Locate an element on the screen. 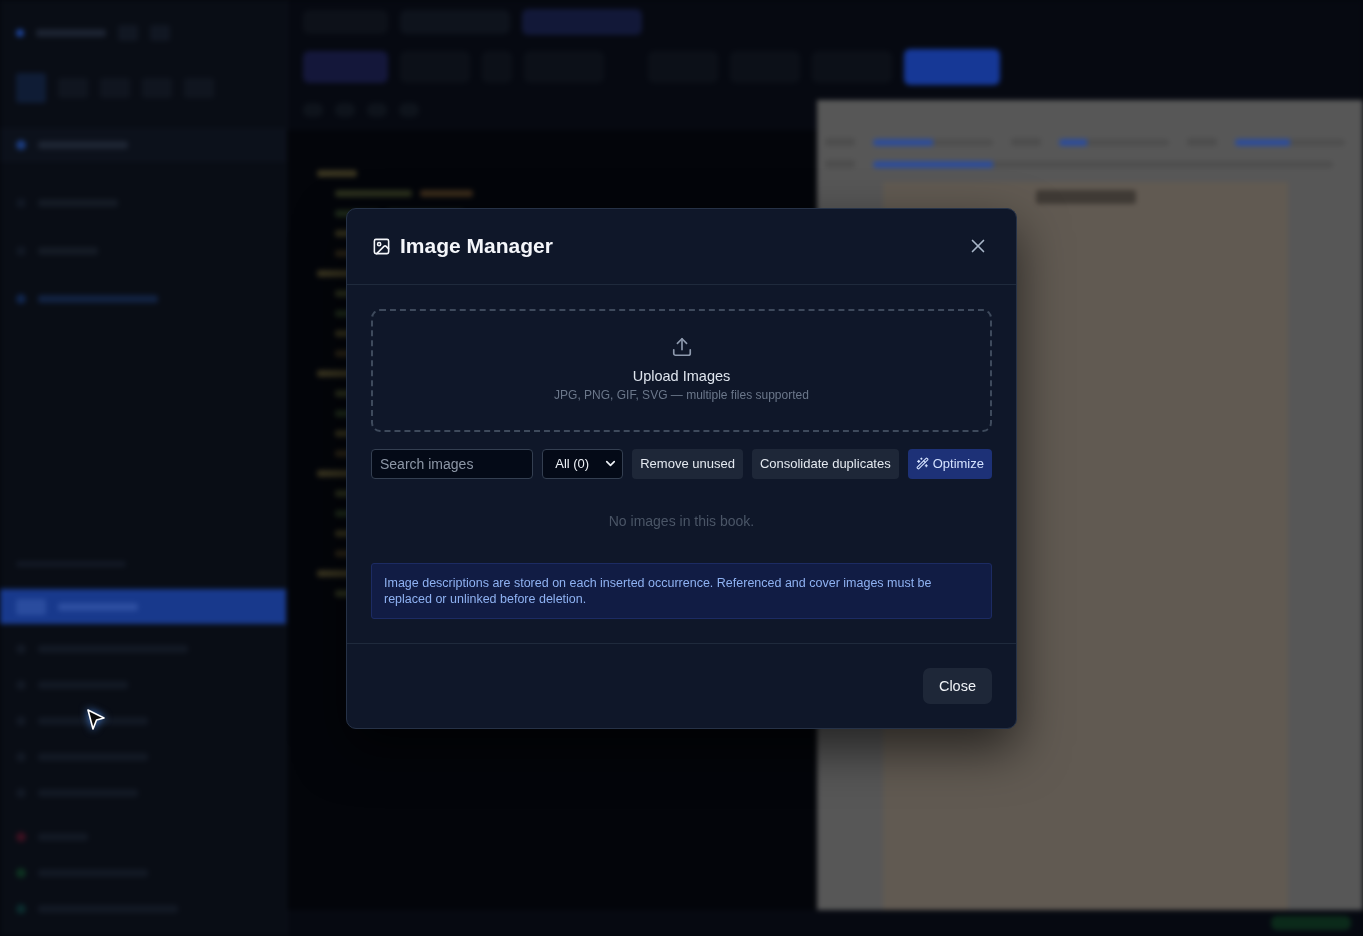  toolbar-button: Remove unused is located at coordinates (687, 463).